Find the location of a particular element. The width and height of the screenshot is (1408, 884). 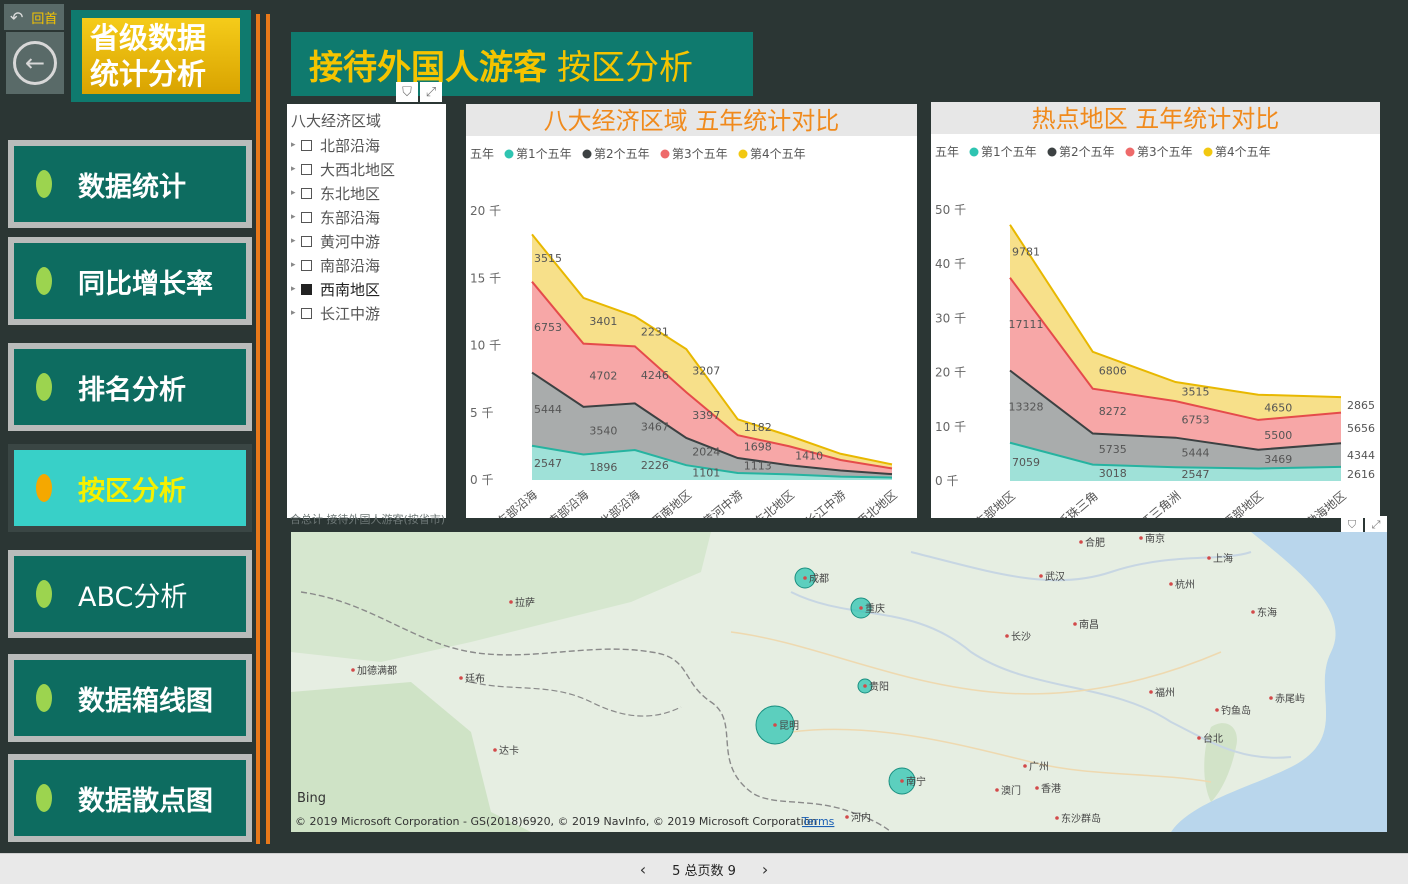

back-button: ← is located at coordinates (35, 63).